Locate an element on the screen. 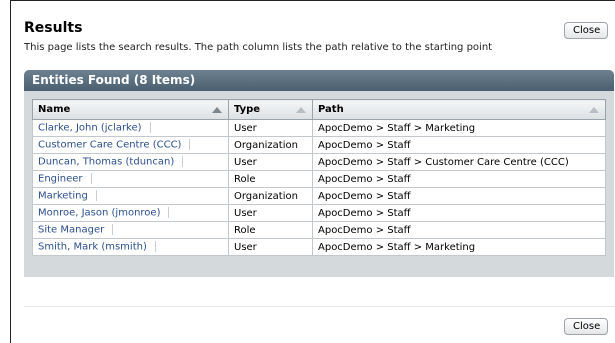 The height and width of the screenshot is (343, 615). close-button-bottom: Close is located at coordinates (586, 326).